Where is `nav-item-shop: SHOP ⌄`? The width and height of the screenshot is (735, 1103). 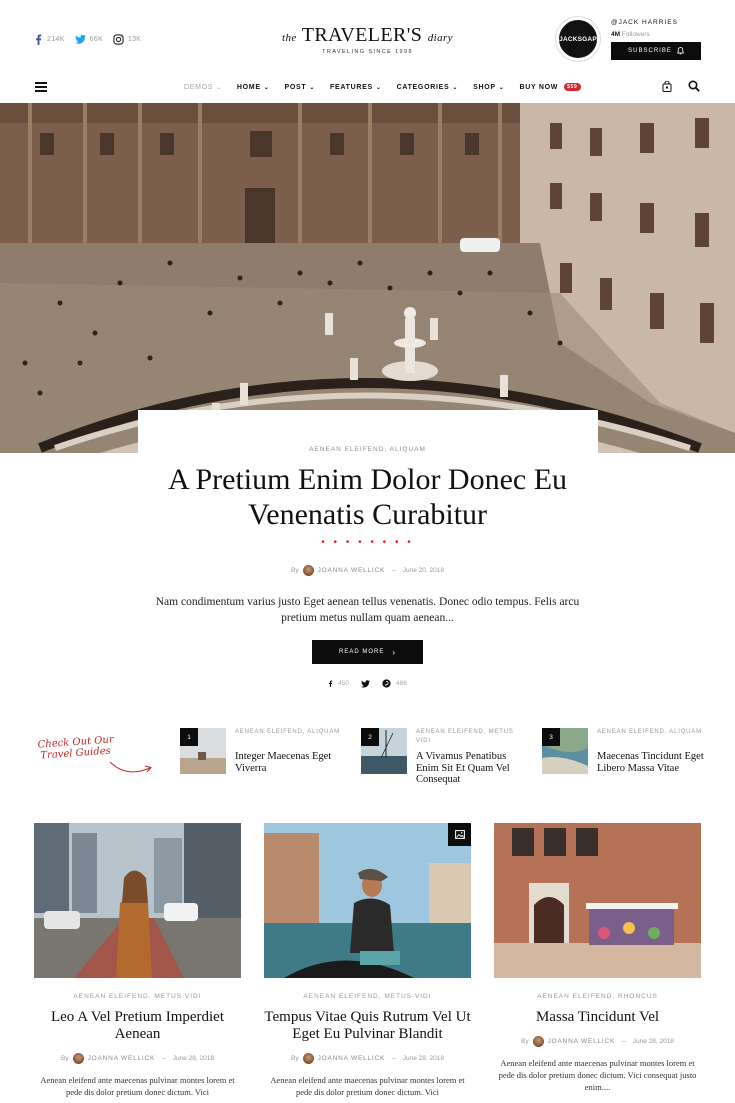 nav-item-shop: SHOP ⌄ is located at coordinates (488, 87).